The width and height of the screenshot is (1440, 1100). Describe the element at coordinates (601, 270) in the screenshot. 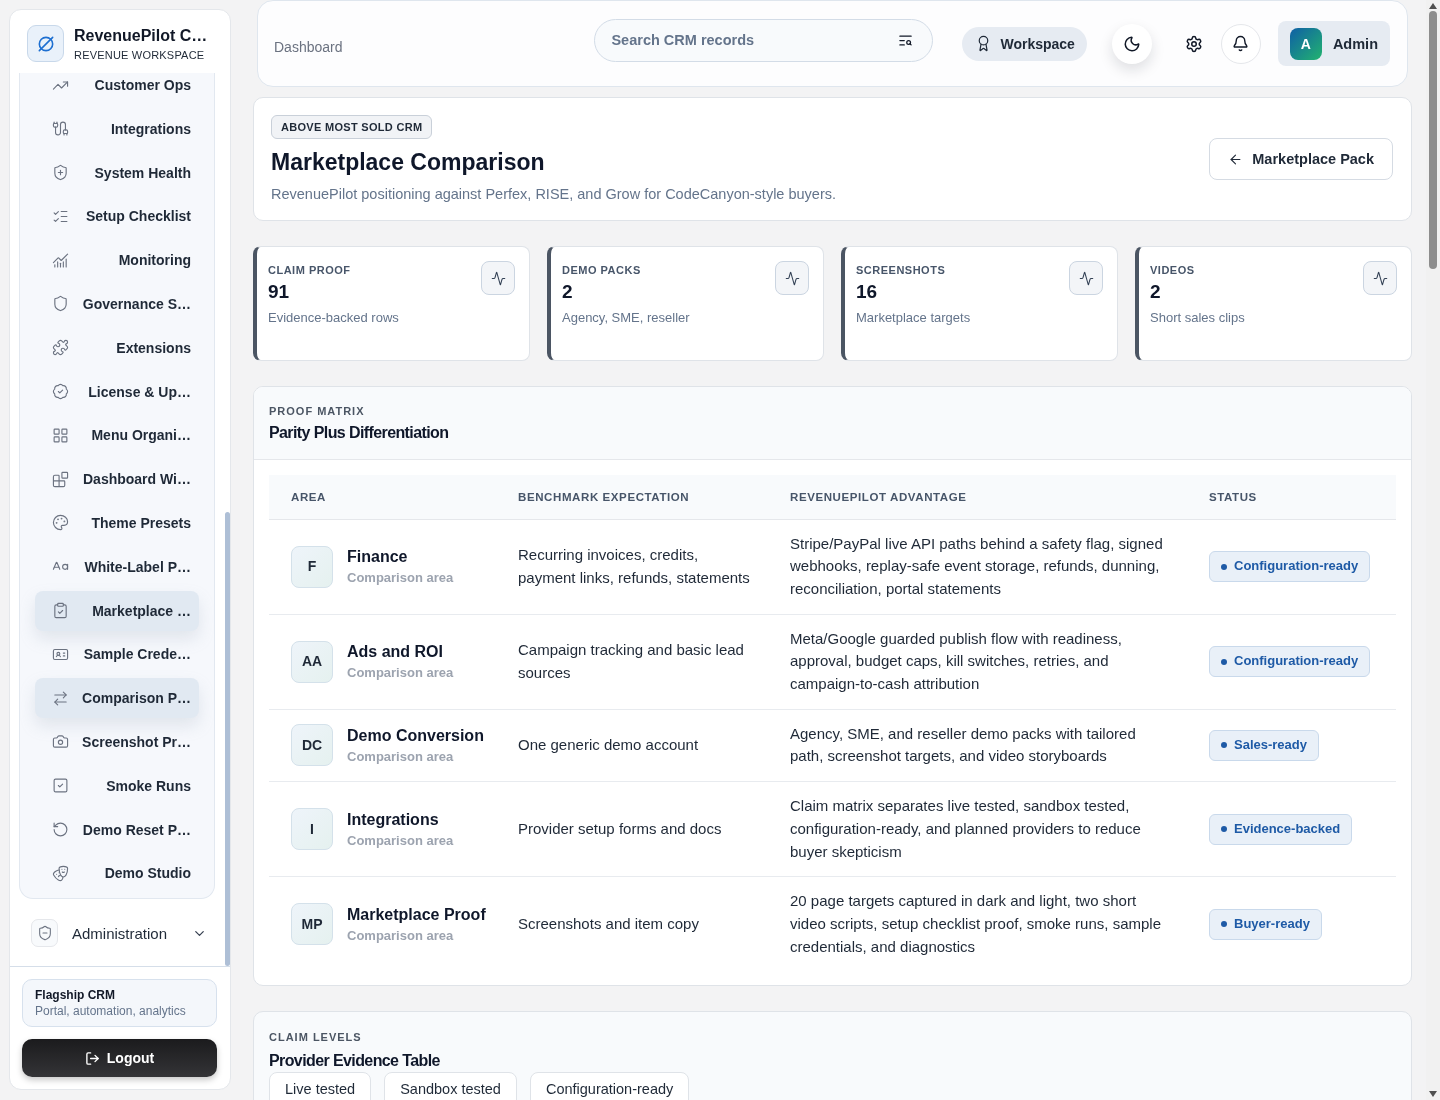

I see `stat-label: DEMO PACKS` at that location.